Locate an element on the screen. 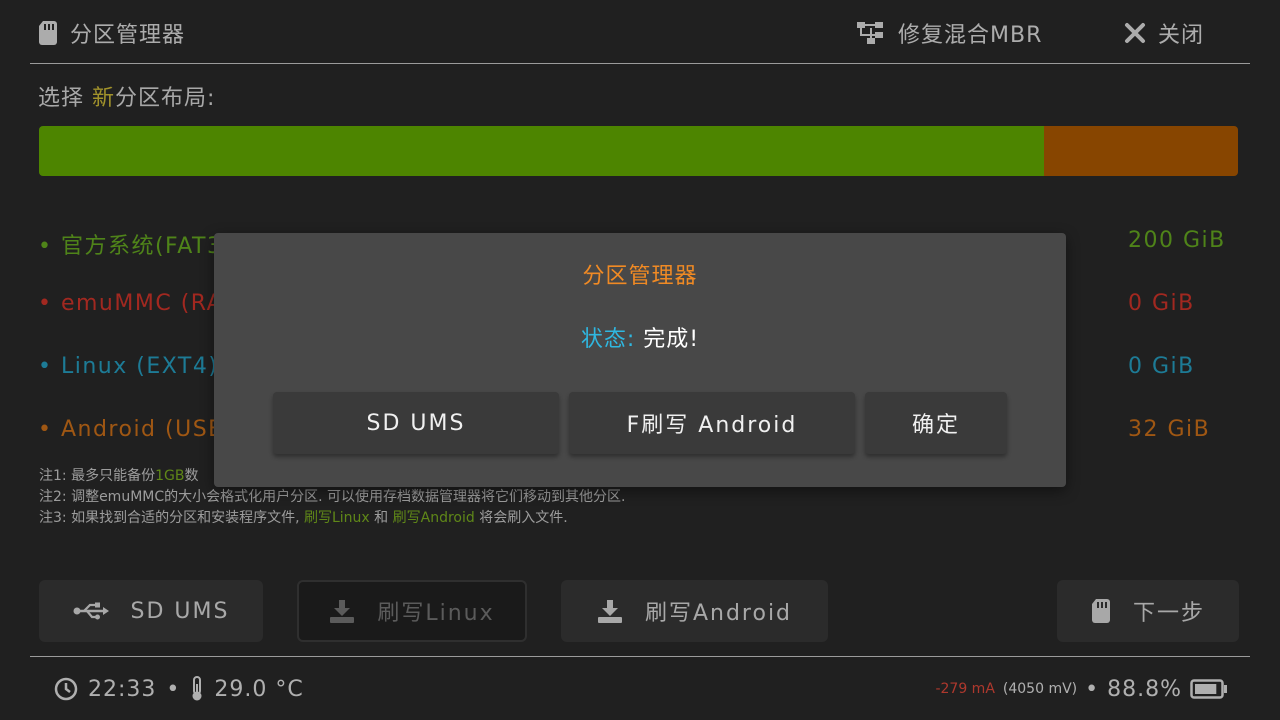  dialog-status: 状态: 完成! is located at coordinates (640, 337).